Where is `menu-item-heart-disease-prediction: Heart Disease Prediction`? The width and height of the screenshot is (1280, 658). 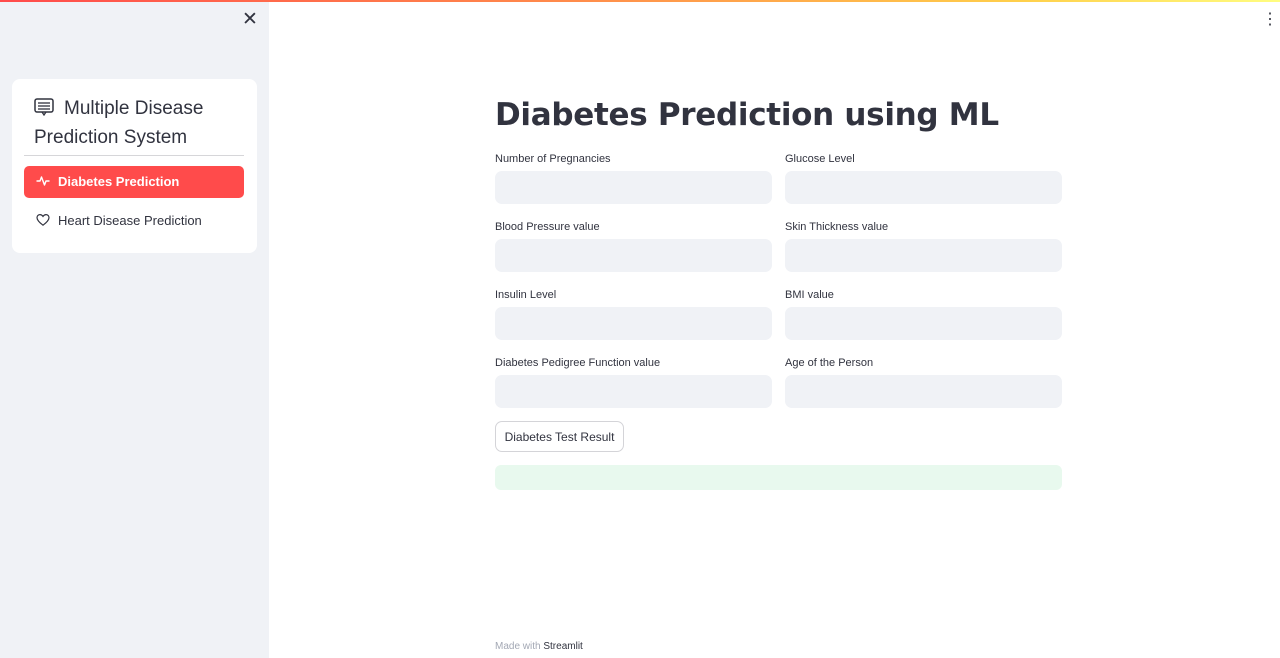
menu-item-heart-disease-prediction: Heart Disease Prediction is located at coordinates (134, 221).